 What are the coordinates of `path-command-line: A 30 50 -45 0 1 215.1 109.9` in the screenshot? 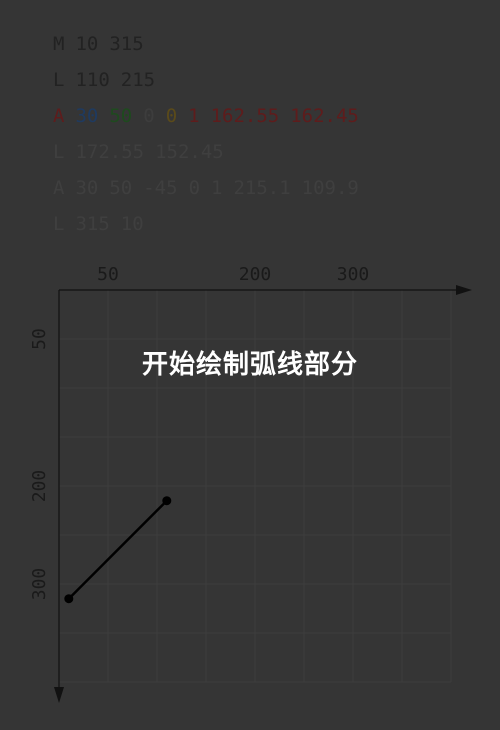 It's located at (211, 192).